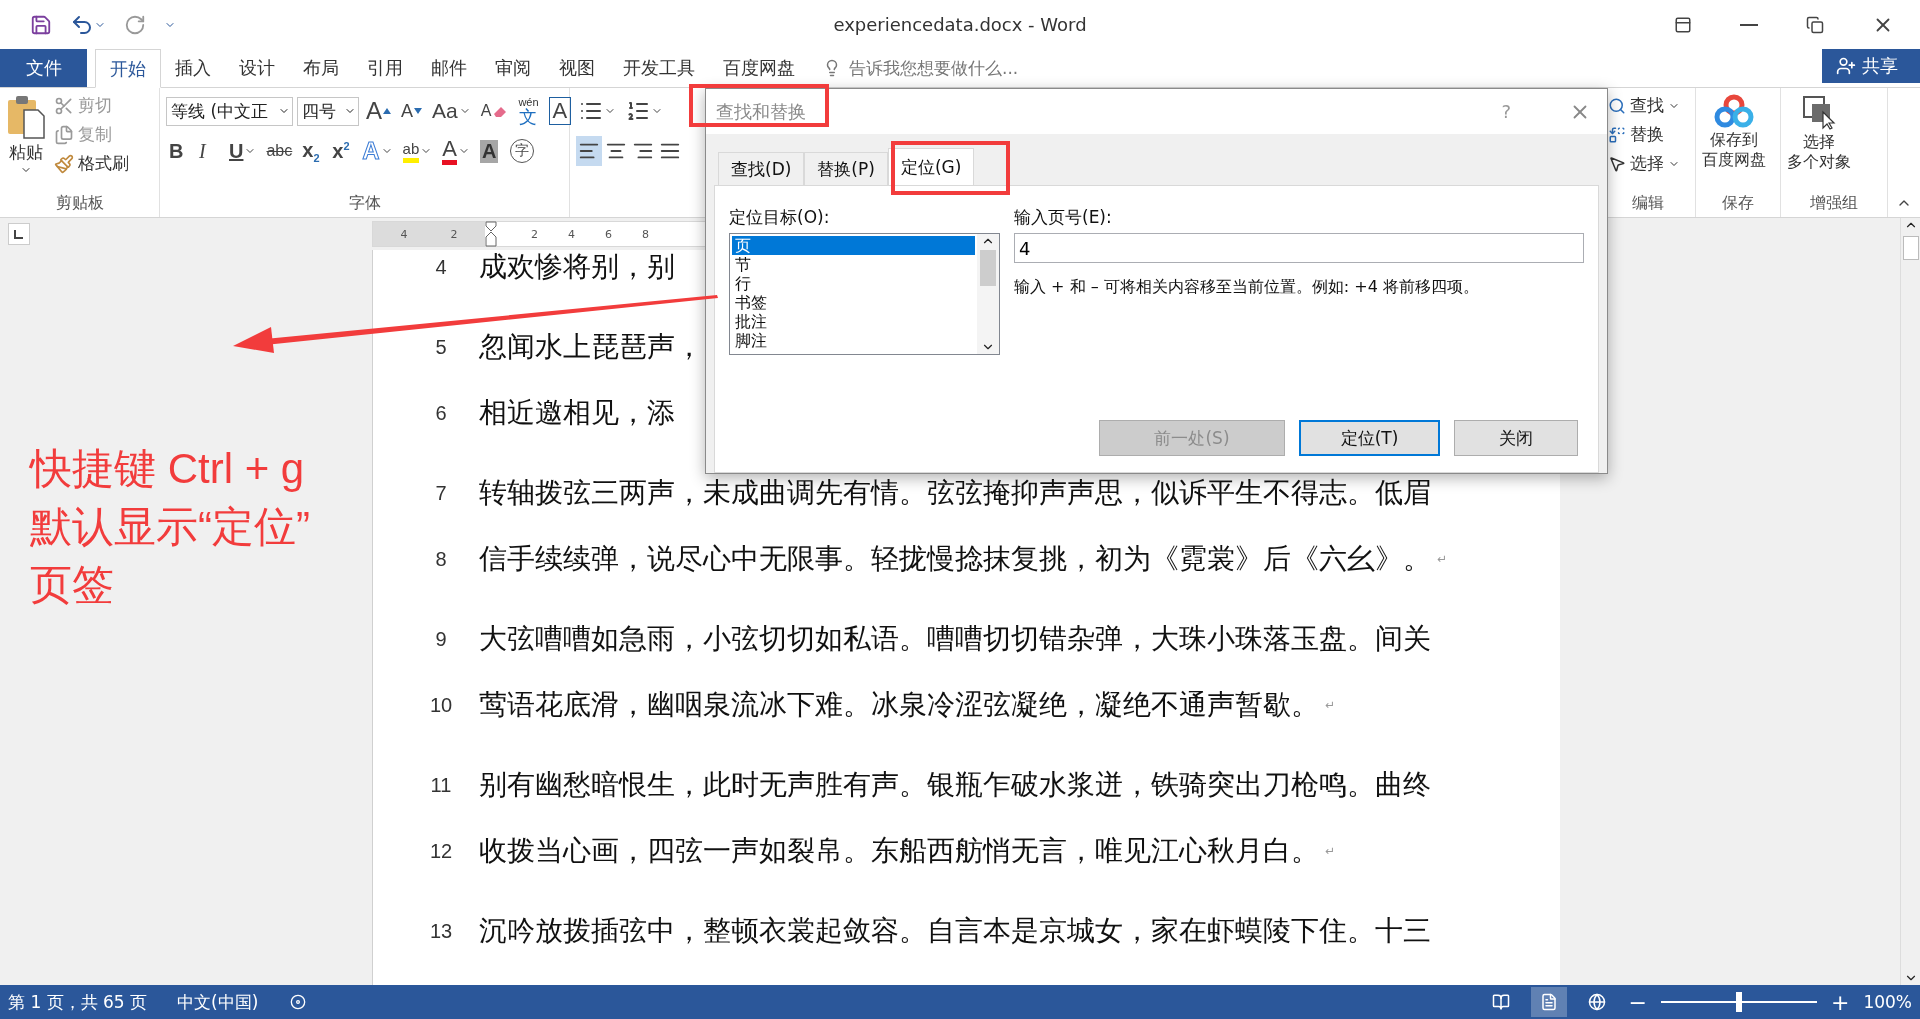  Describe the element at coordinates (209, 151) in the screenshot. I see `italic-button: I` at that location.